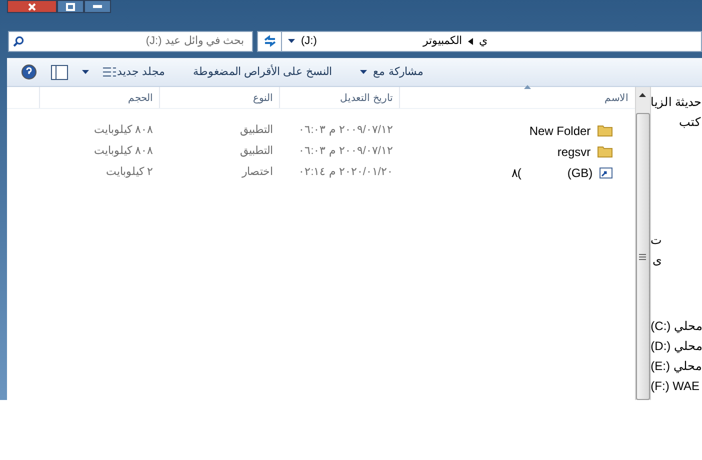 The height and width of the screenshot is (460, 702). I want to click on preview-pane-icon, so click(59, 72).